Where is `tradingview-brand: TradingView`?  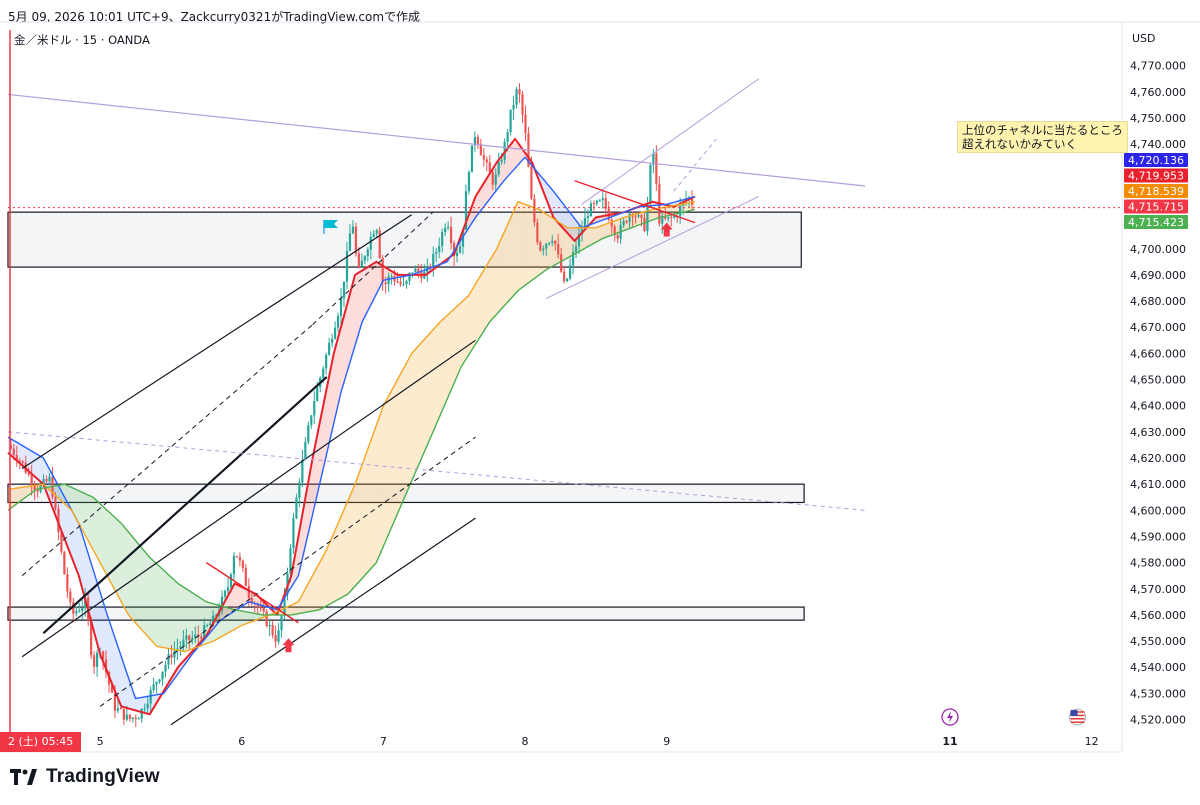
tradingview-brand: TradingView is located at coordinates (85, 777).